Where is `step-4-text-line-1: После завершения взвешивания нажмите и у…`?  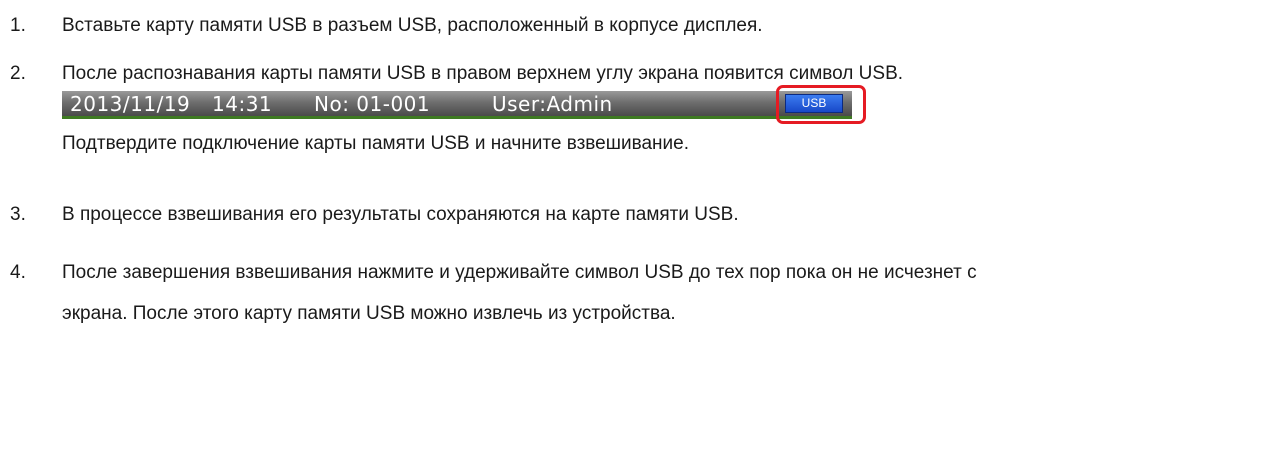
step-4-text-line-1: После завершения взвешивания нажмите и у… is located at coordinates (519, 272).